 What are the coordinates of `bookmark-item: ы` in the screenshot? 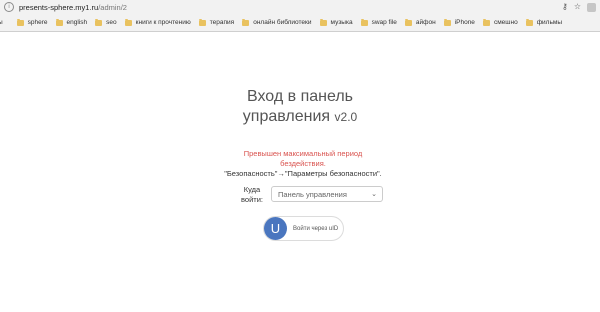 It's located at (1, 22).